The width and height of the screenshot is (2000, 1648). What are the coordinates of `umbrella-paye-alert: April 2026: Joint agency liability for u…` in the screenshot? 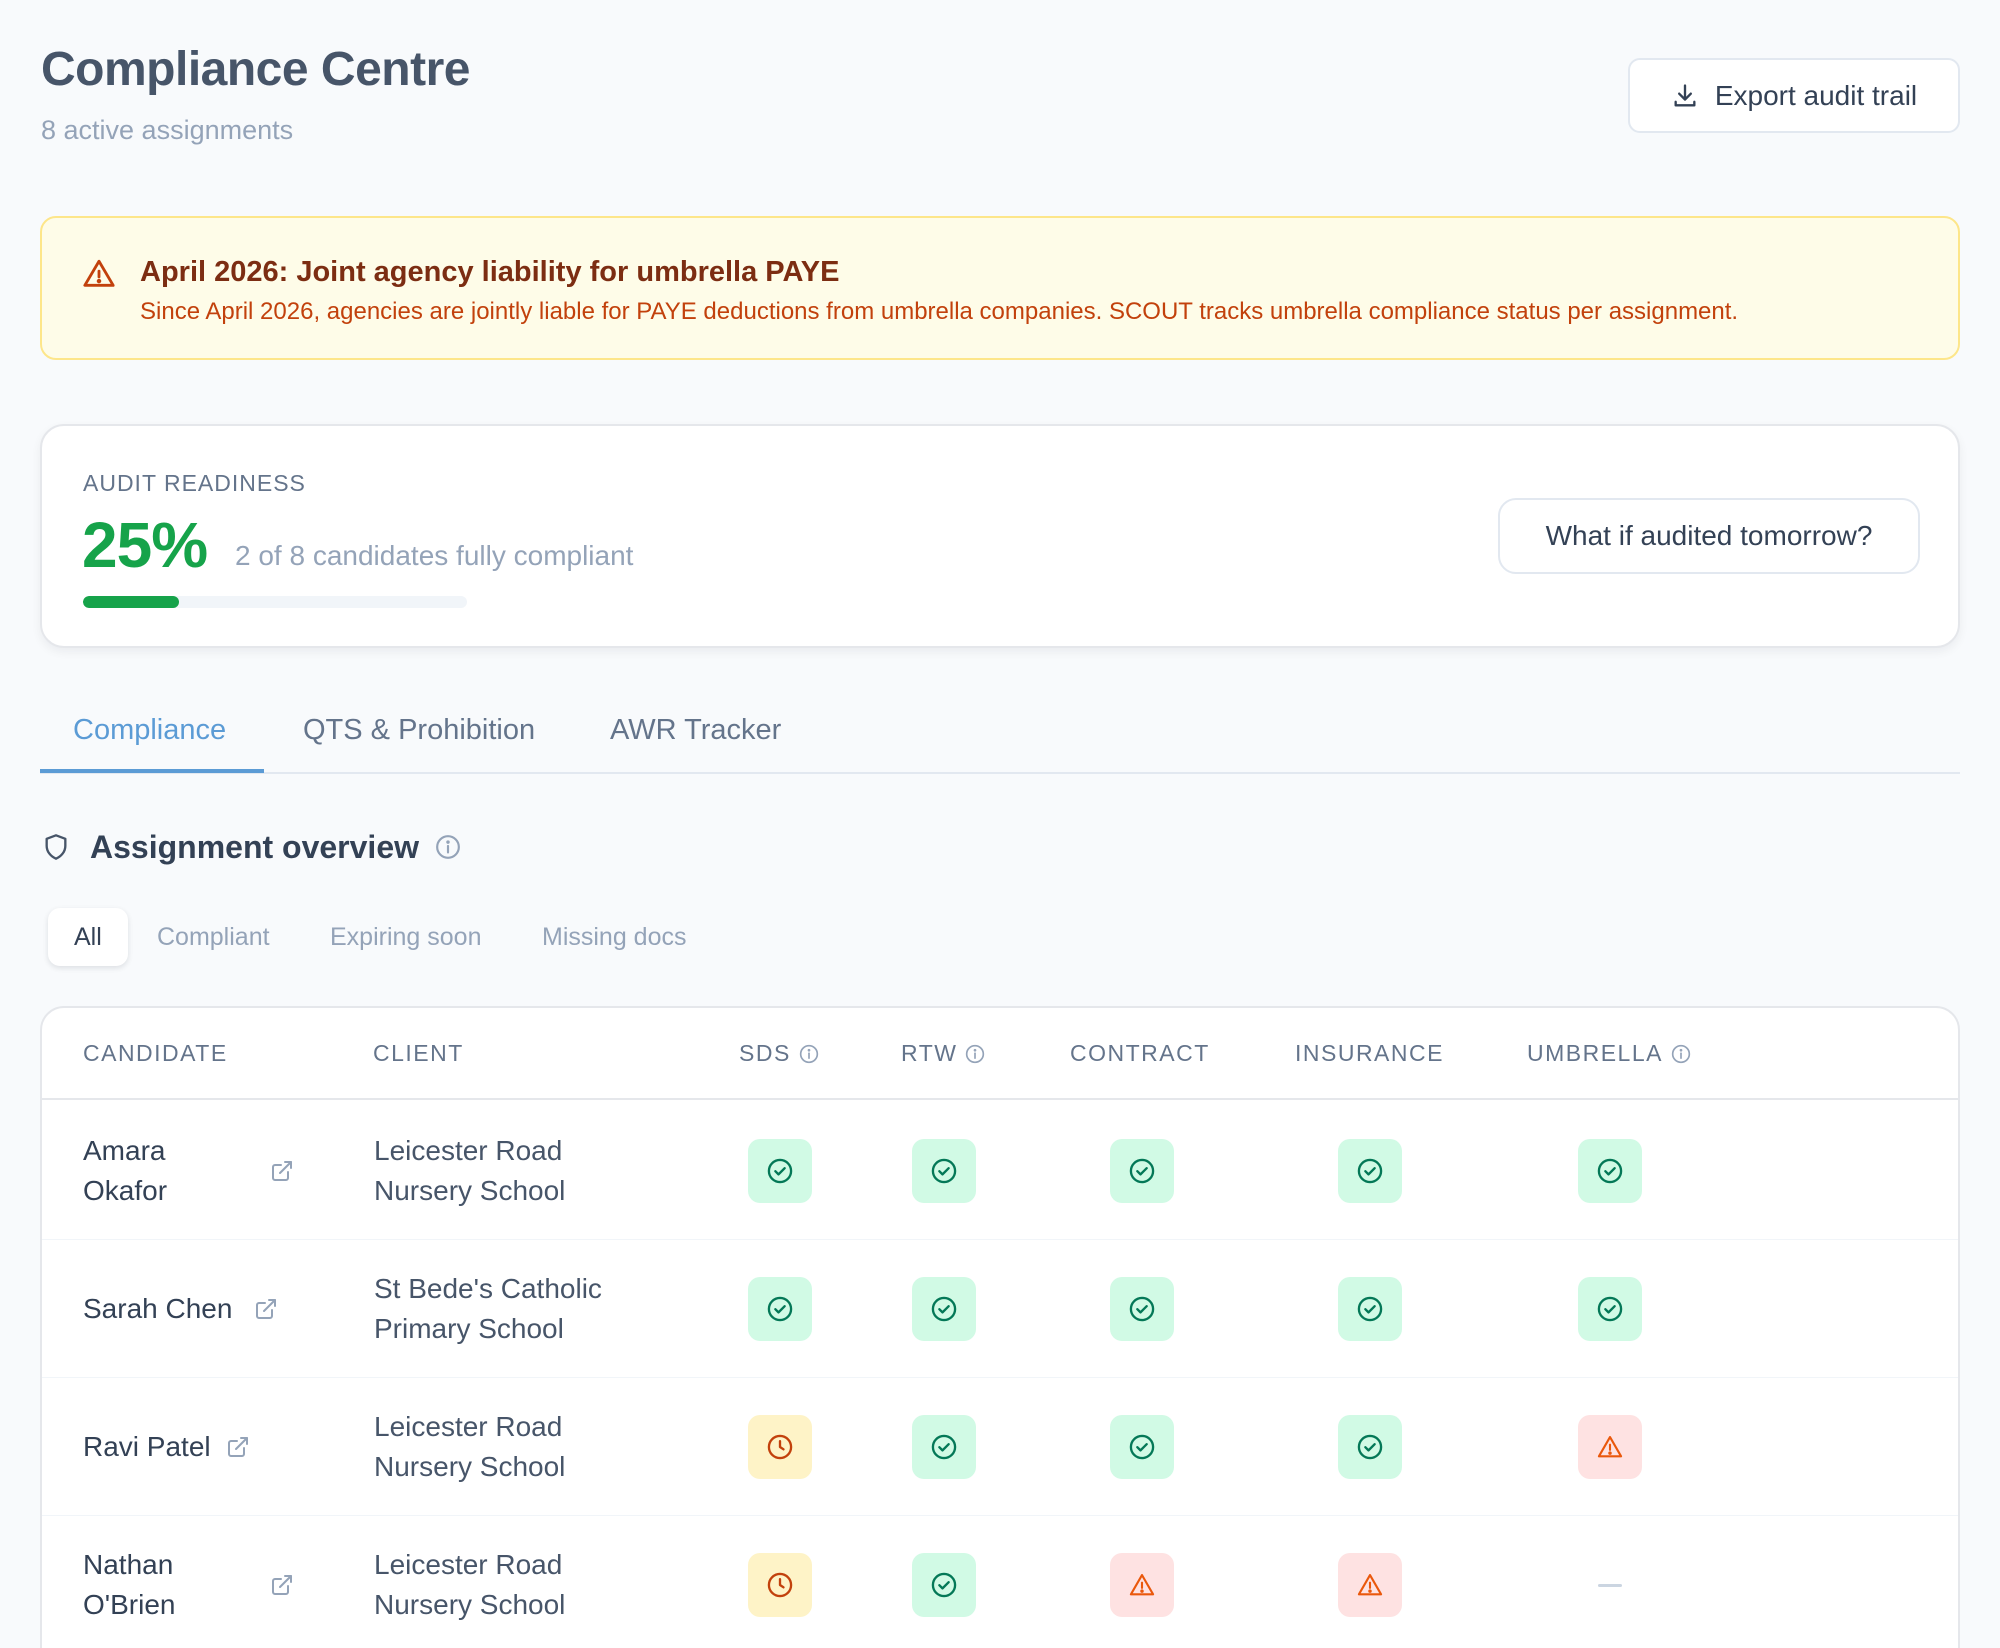 It's located at (1000, 288).